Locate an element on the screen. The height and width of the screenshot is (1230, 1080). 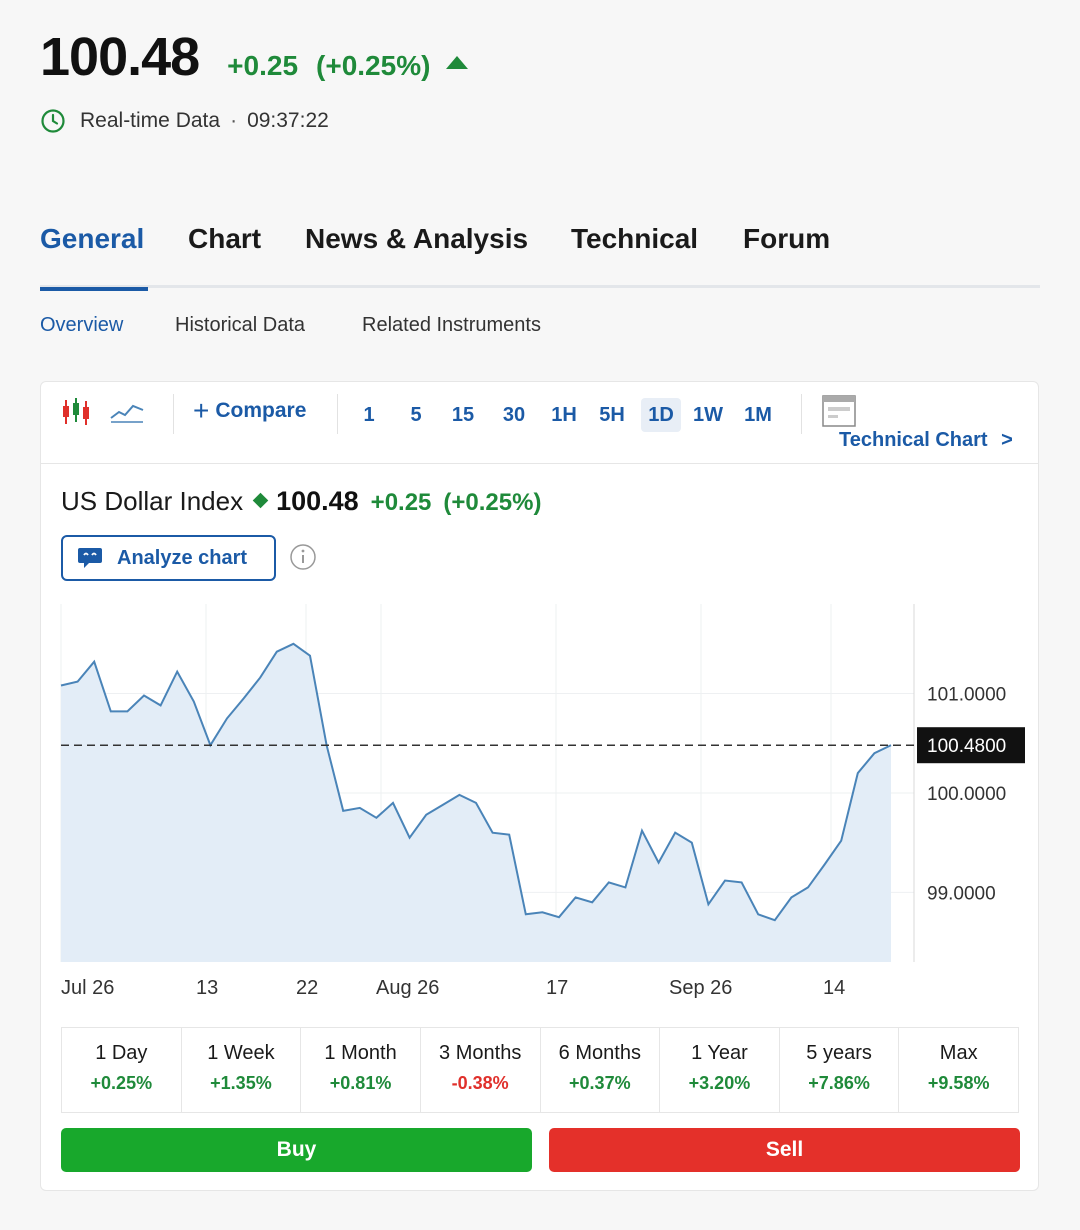
period-label: 1 Week is located at coordinates (241, 1053).